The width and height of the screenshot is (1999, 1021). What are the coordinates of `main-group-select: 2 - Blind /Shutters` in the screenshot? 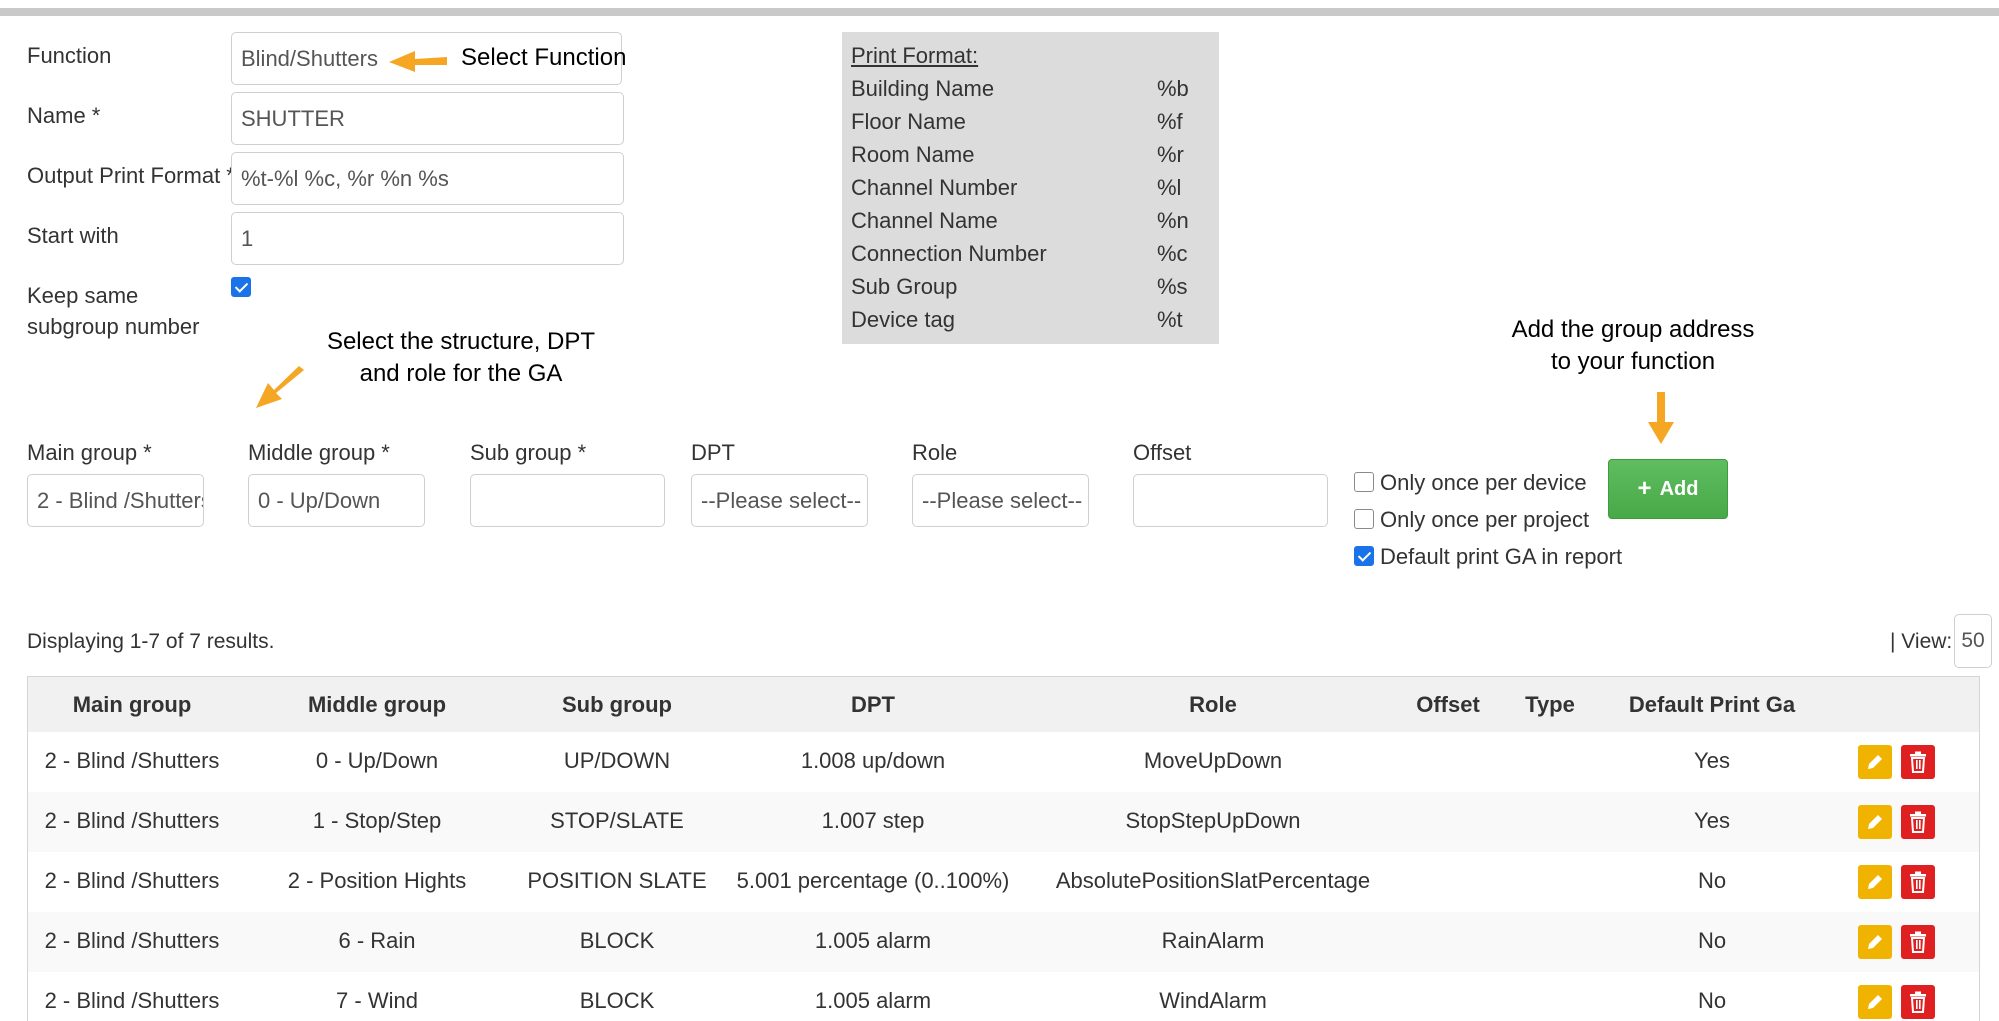 It's located at (115, 500).